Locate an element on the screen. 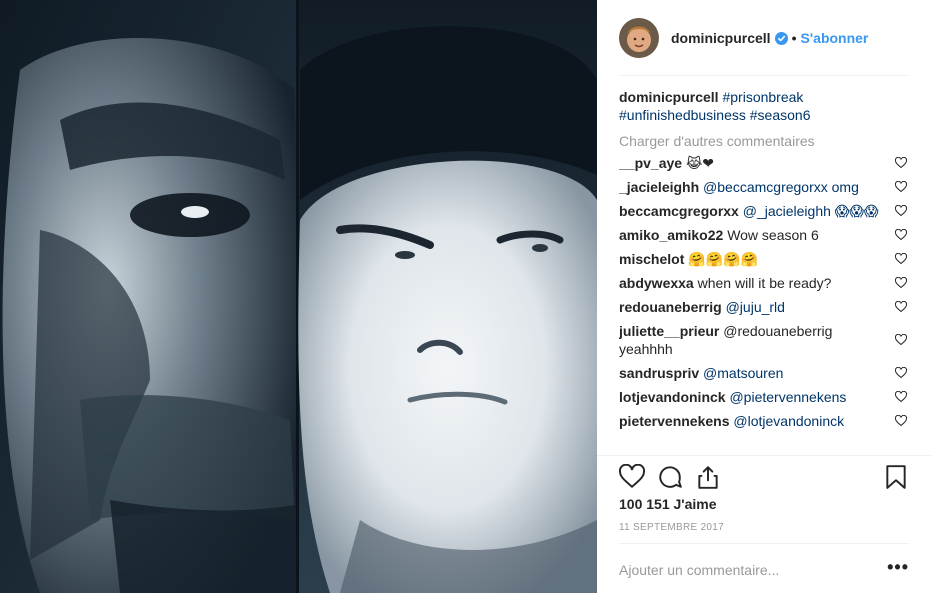 Image resolution: width=931 pixels, height=593 pixels. comment-item: lotjevandoninck @pietervennekens is located at coordinates (764, 397).